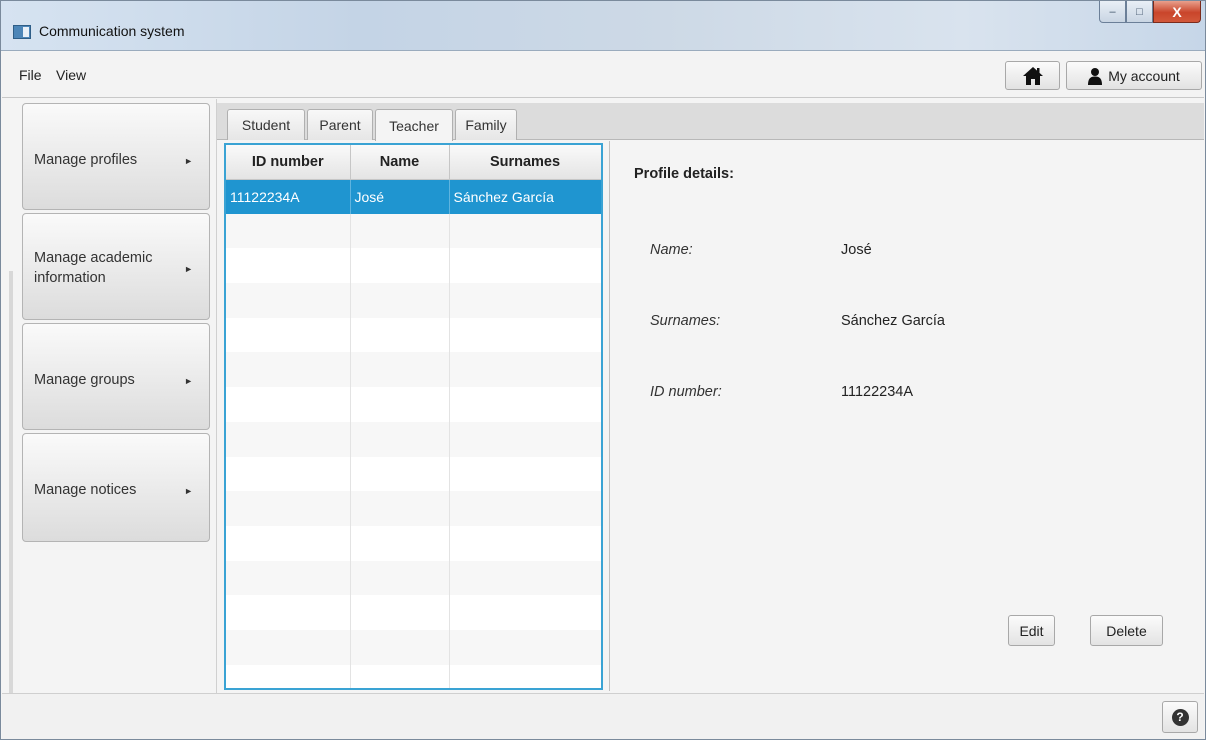 Image resolution: width=1206 pixels, height=740 pixels. I want to click on id-number-value: 11122234A, so click(877, 392).